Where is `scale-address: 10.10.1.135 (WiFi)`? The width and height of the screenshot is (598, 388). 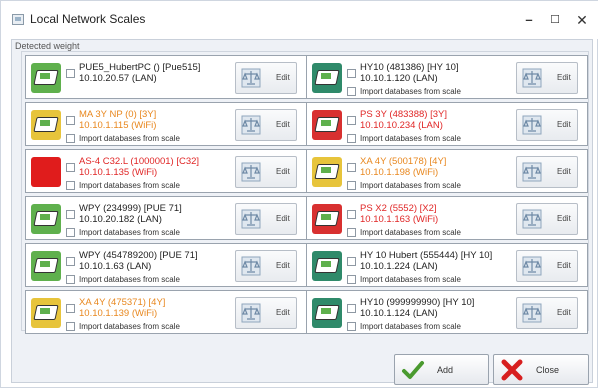 scale-address: 10.10.1.135 (WiFi) is located at coordinates (118, 172).